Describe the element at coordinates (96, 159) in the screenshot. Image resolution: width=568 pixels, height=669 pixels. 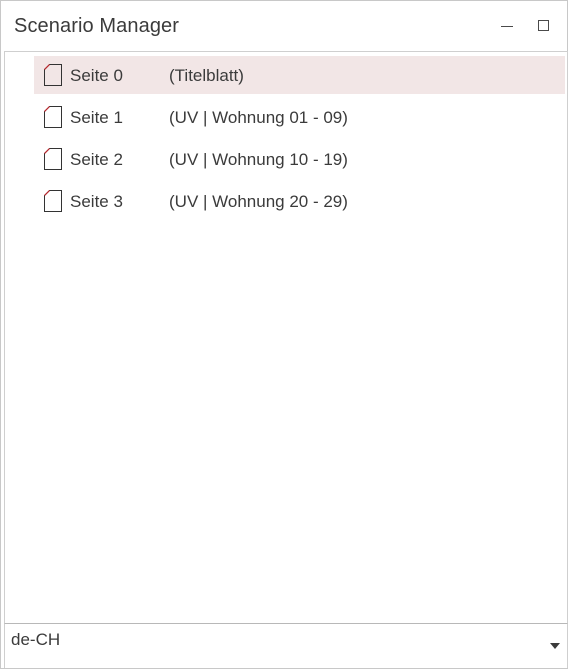
I see `page-name: Seite 2` at that location.